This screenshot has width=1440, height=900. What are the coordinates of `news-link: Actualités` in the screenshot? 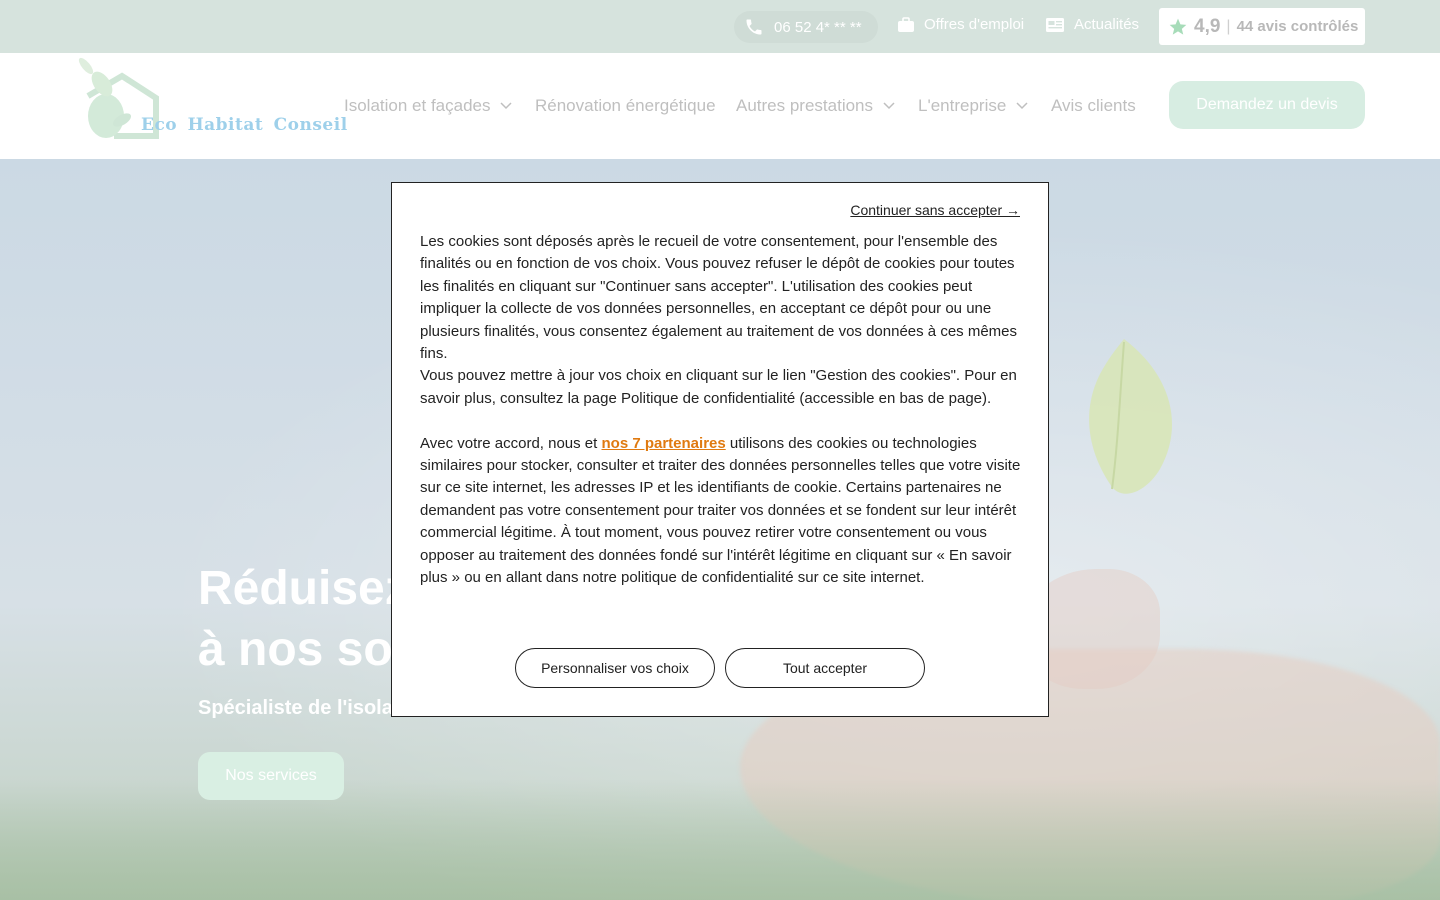 It's located at (1092, 24).